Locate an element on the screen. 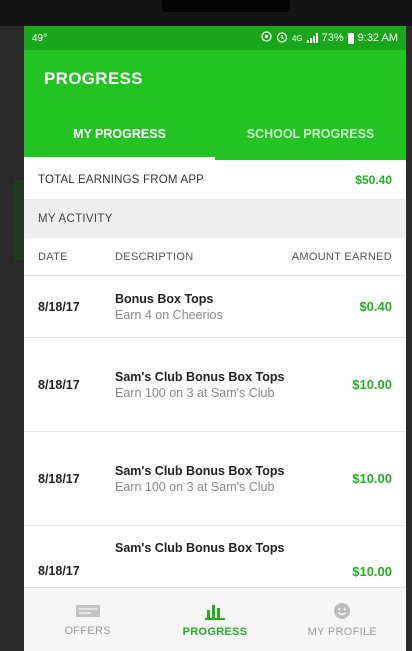 The width and height of the screenshot is (412, 651). activity-row: 8/18/17 Sam's Club Bonus Box Tops $10.00 is located at coordinates (215, 556).